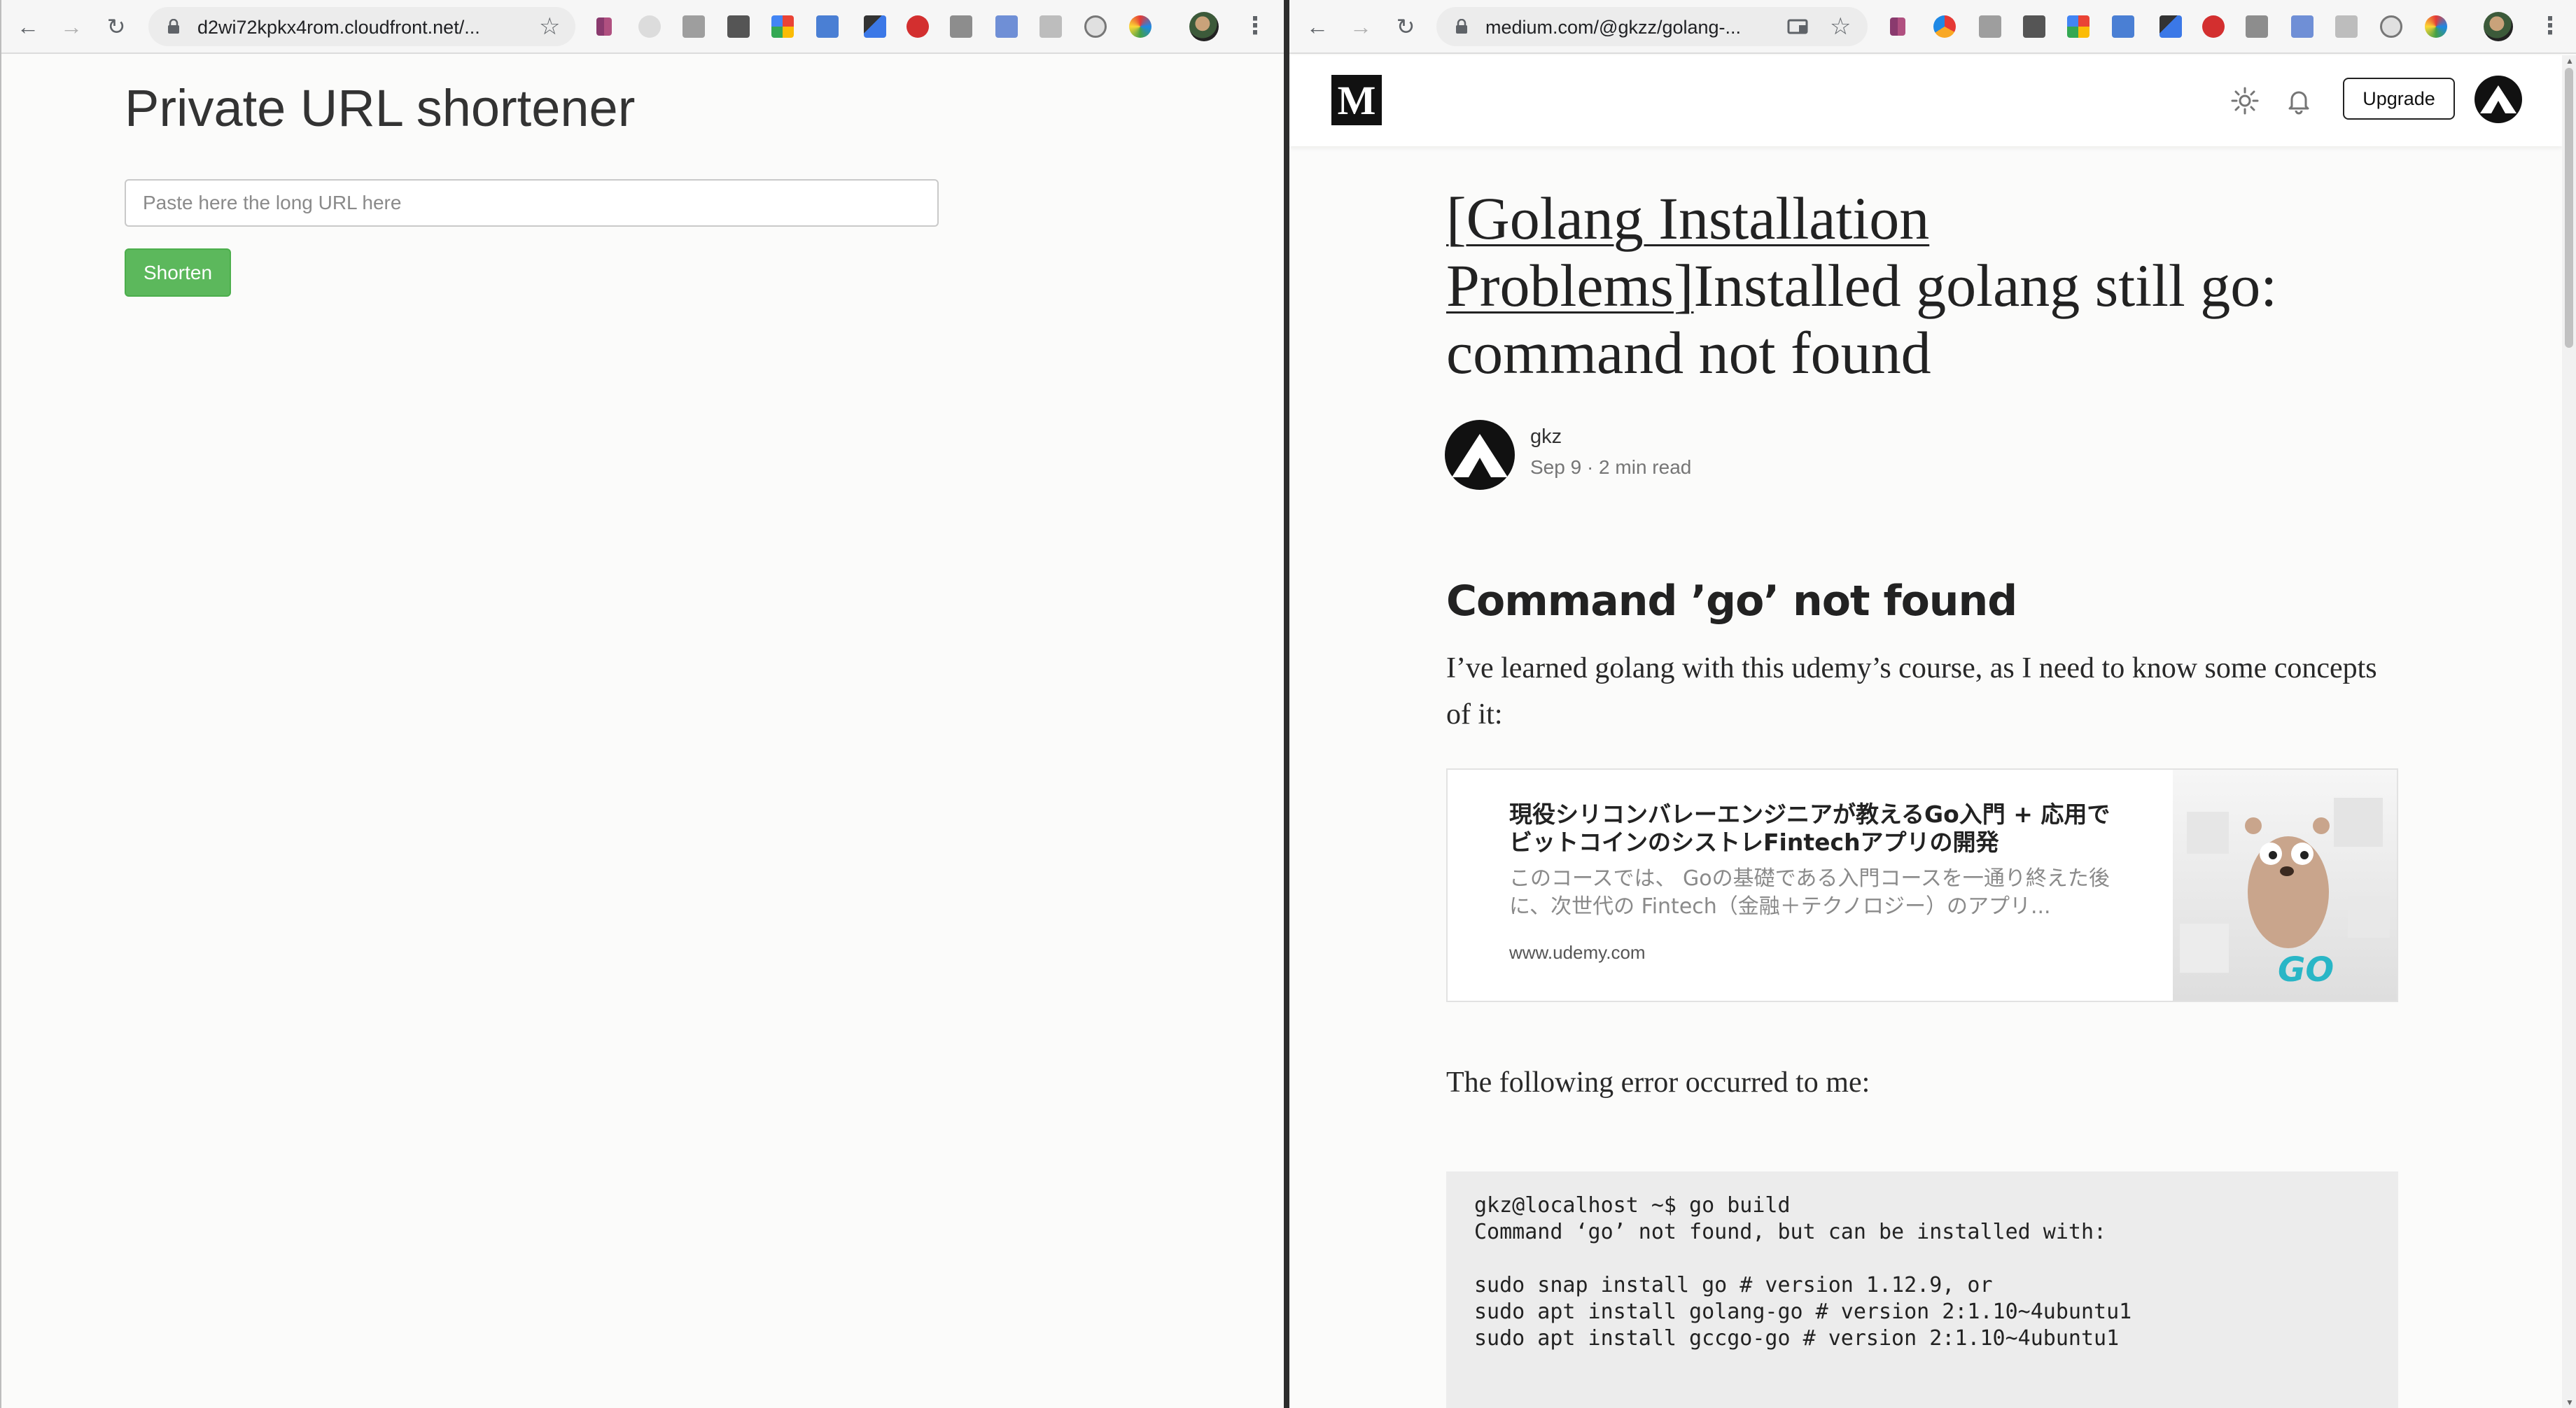 The width and height of the screenshot is (2576, 1408). I want to click on section-heading: Command ’go’ not found, so click(1731, 601).